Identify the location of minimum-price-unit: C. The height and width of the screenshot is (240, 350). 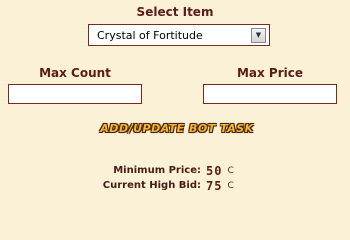
(230, 170).